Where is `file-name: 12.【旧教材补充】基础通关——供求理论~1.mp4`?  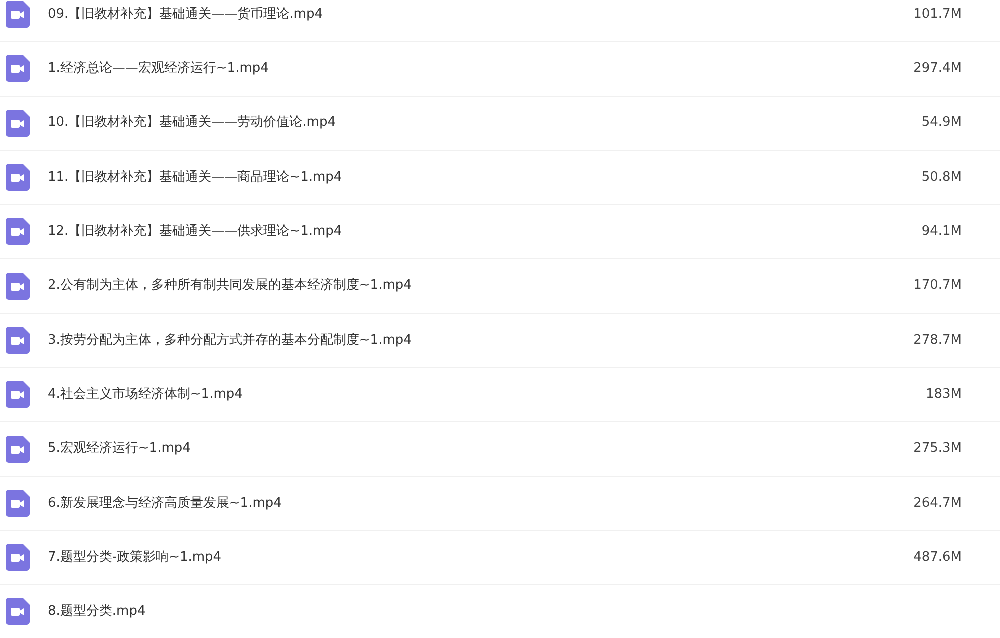 file-name: 12.【旧教材补充】基础通关——供求理论~1.mp4 is located at coordinates (195, 232).